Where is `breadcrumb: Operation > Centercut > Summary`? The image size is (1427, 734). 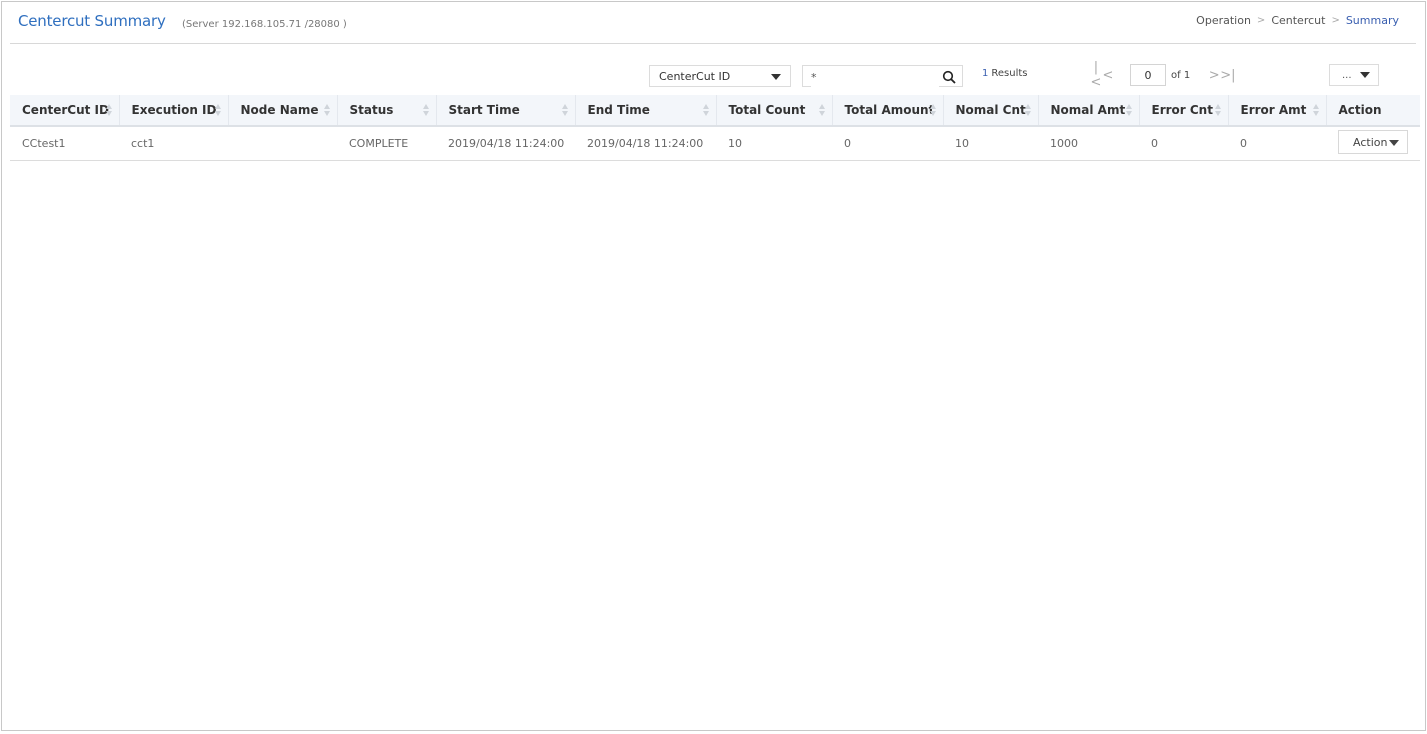
breadcrumb: Operation > Centercut > Summary is located at coordinates (1297, 20).